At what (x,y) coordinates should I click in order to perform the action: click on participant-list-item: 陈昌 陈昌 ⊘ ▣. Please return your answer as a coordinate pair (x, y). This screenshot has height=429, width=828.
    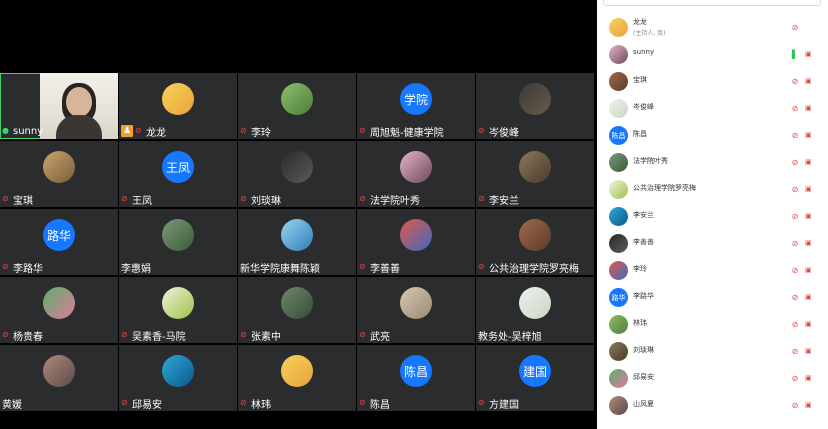
    Looking at the image, I should click on (712, 135).